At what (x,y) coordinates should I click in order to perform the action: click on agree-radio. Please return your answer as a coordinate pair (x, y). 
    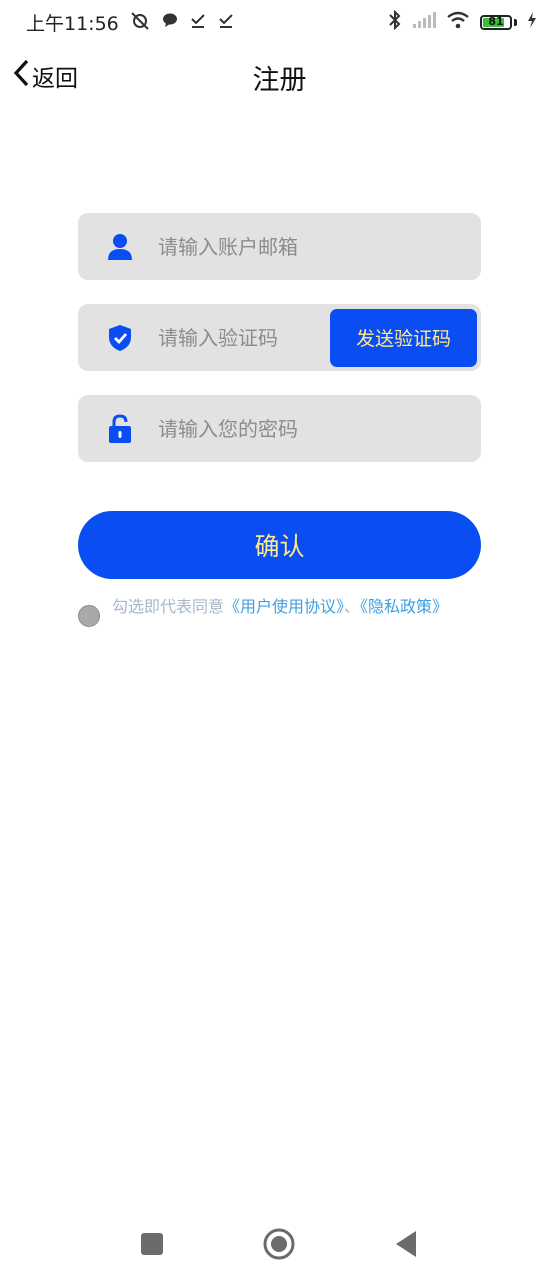
    Looking at the image, I should click on (89, 616).